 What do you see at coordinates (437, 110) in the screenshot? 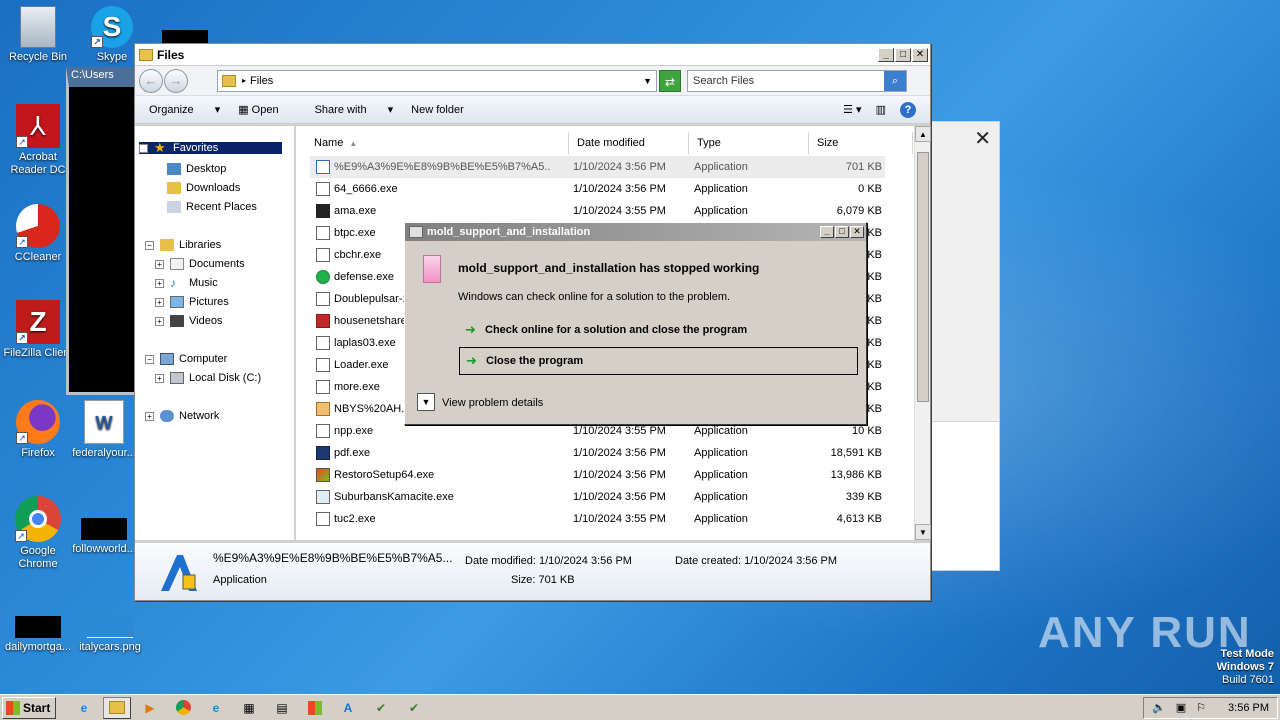
I see `new-folder-button: New folder` at bounding box center [437, 110].